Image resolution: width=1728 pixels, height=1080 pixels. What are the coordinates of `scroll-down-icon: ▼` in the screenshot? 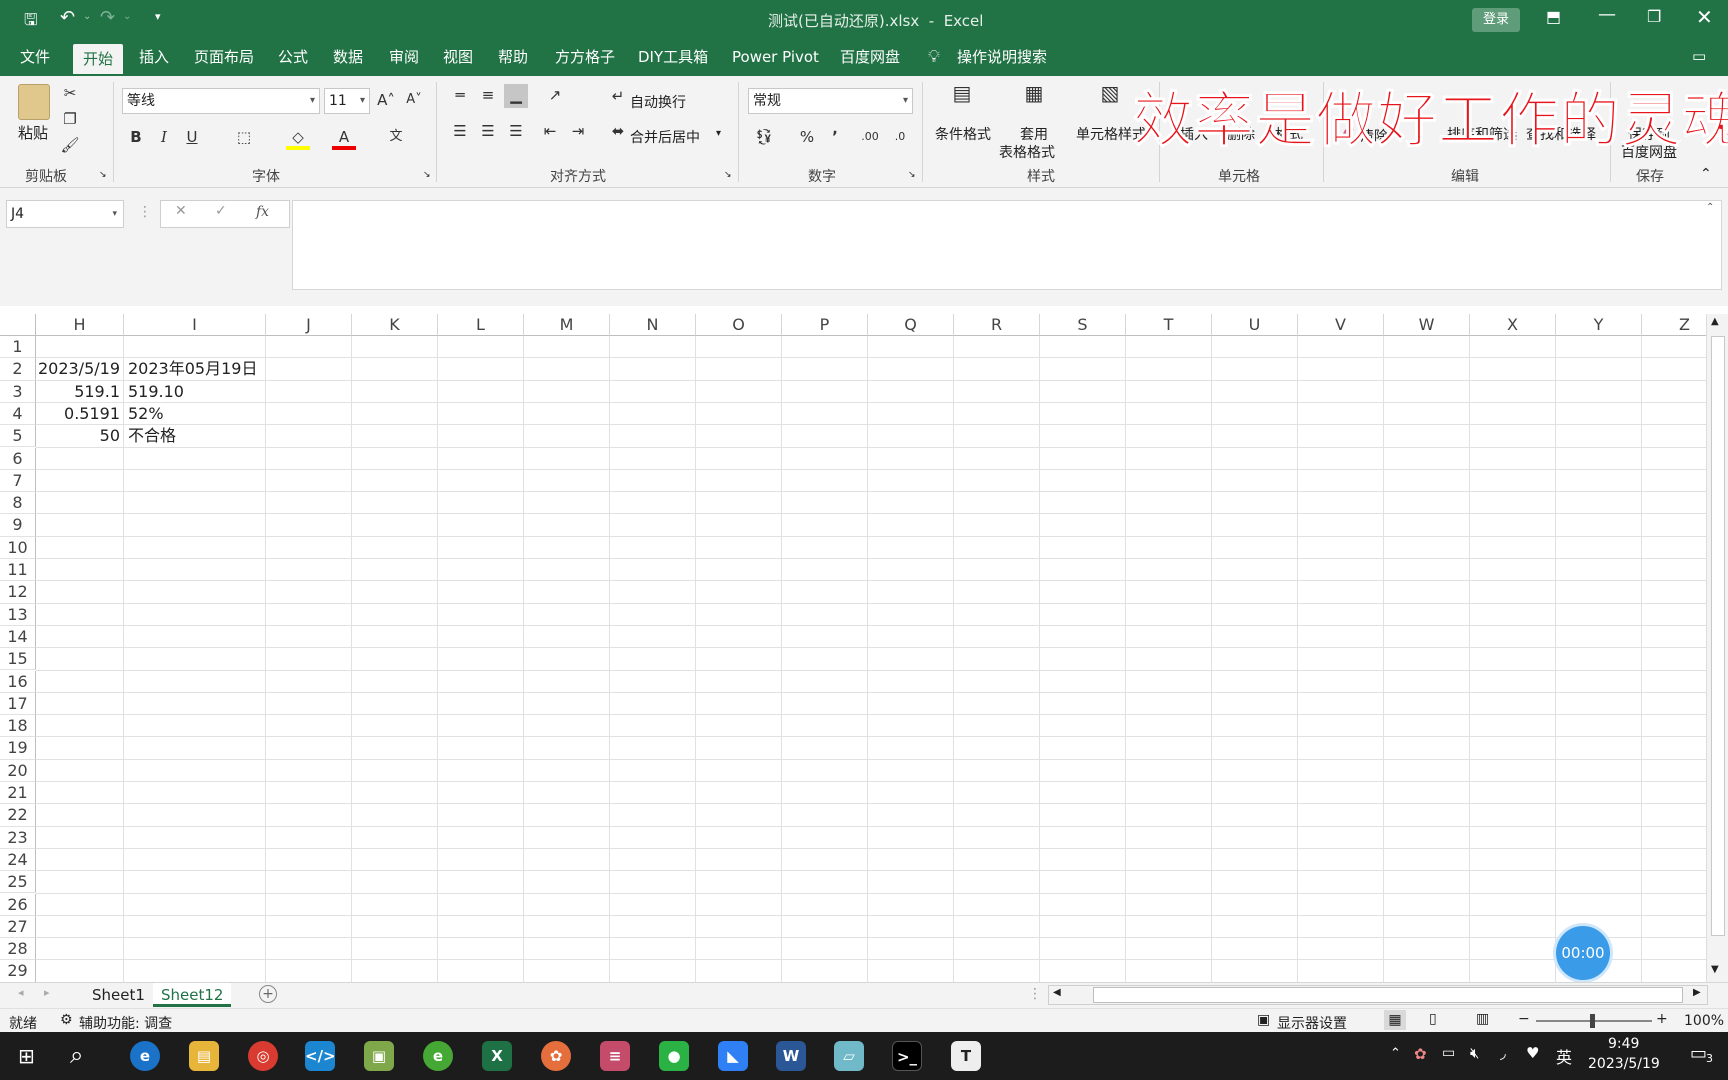 It's located at (1715, 969).